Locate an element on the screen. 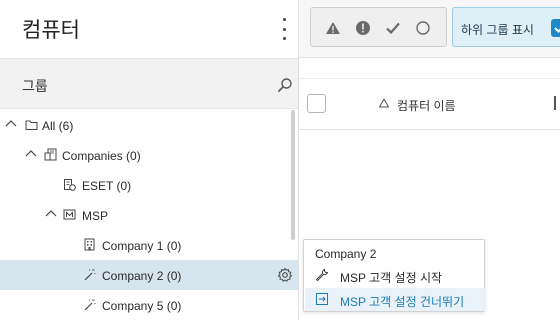 Image resolution: width=560 pixels, height=320 pixels. groups-label: 그룹 is located at coordinates (35, 86).